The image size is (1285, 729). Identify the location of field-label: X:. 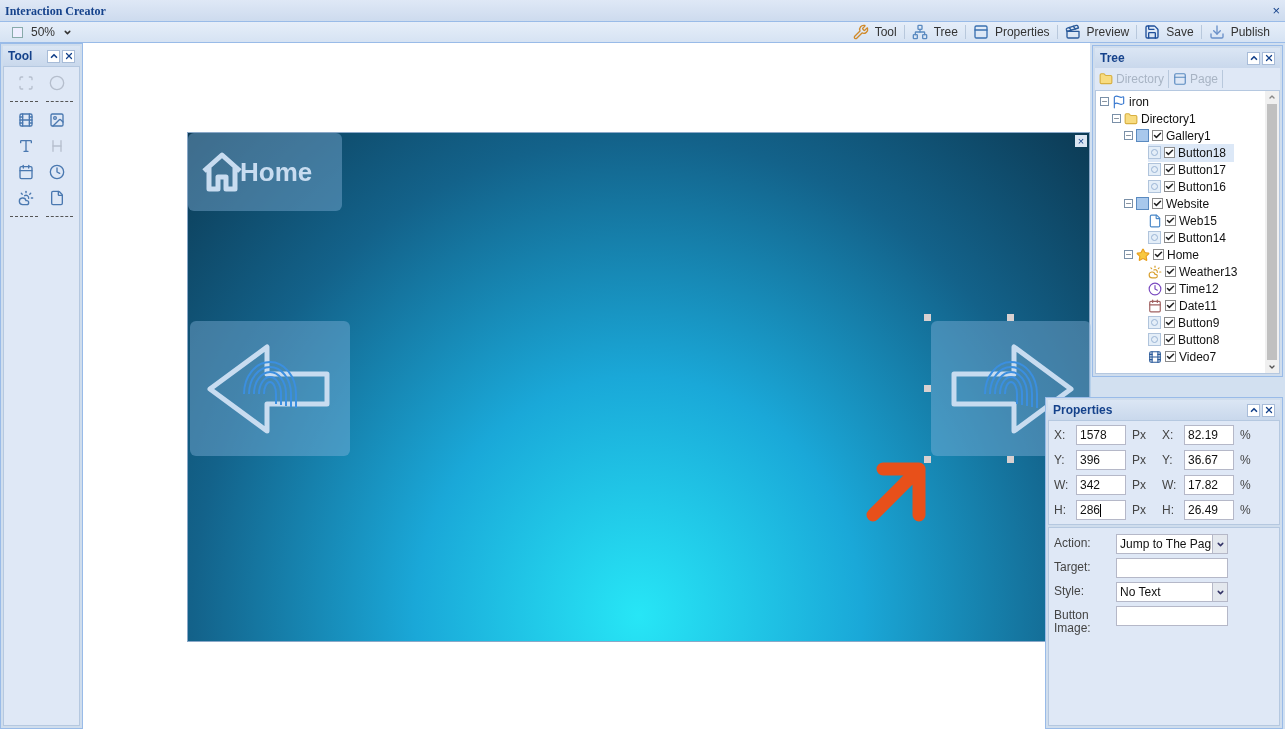
(1168, 435).